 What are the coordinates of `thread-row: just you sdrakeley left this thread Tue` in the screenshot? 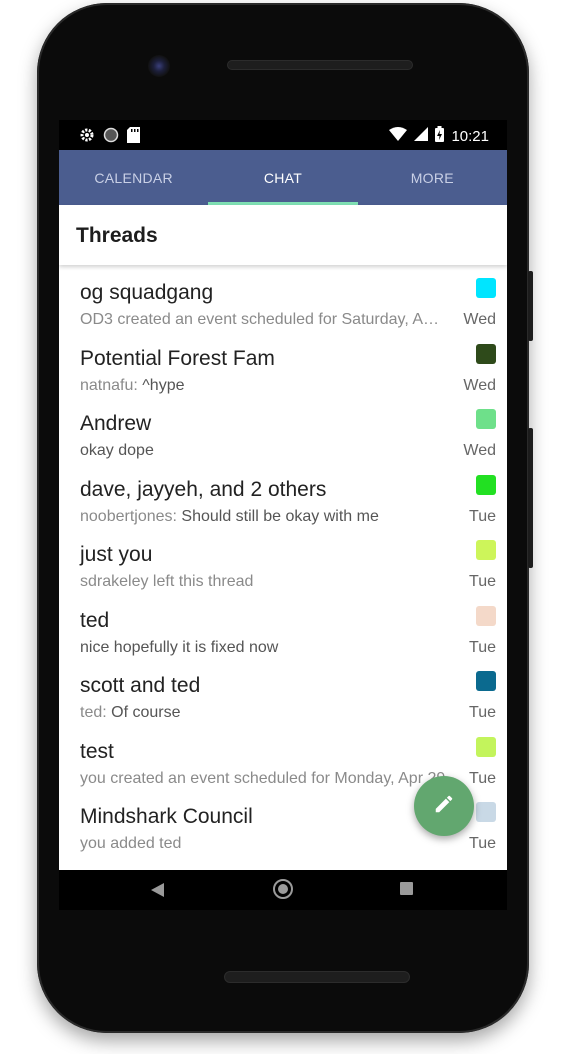 It's located at (283, 569).